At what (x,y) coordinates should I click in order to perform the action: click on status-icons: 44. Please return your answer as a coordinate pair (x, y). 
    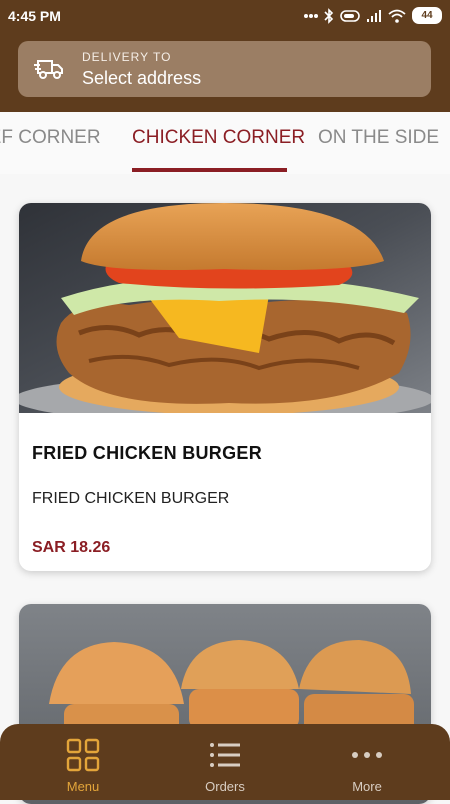
    Looking at the image, I should click on (373, 15).